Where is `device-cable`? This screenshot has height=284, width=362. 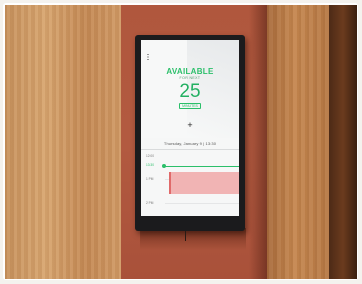
device-cable is located at coordinates (185, 236).